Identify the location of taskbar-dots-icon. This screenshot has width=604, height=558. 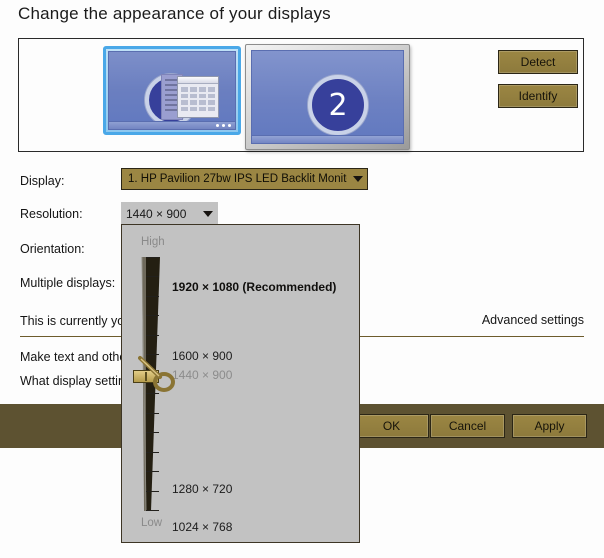
(223, 125).